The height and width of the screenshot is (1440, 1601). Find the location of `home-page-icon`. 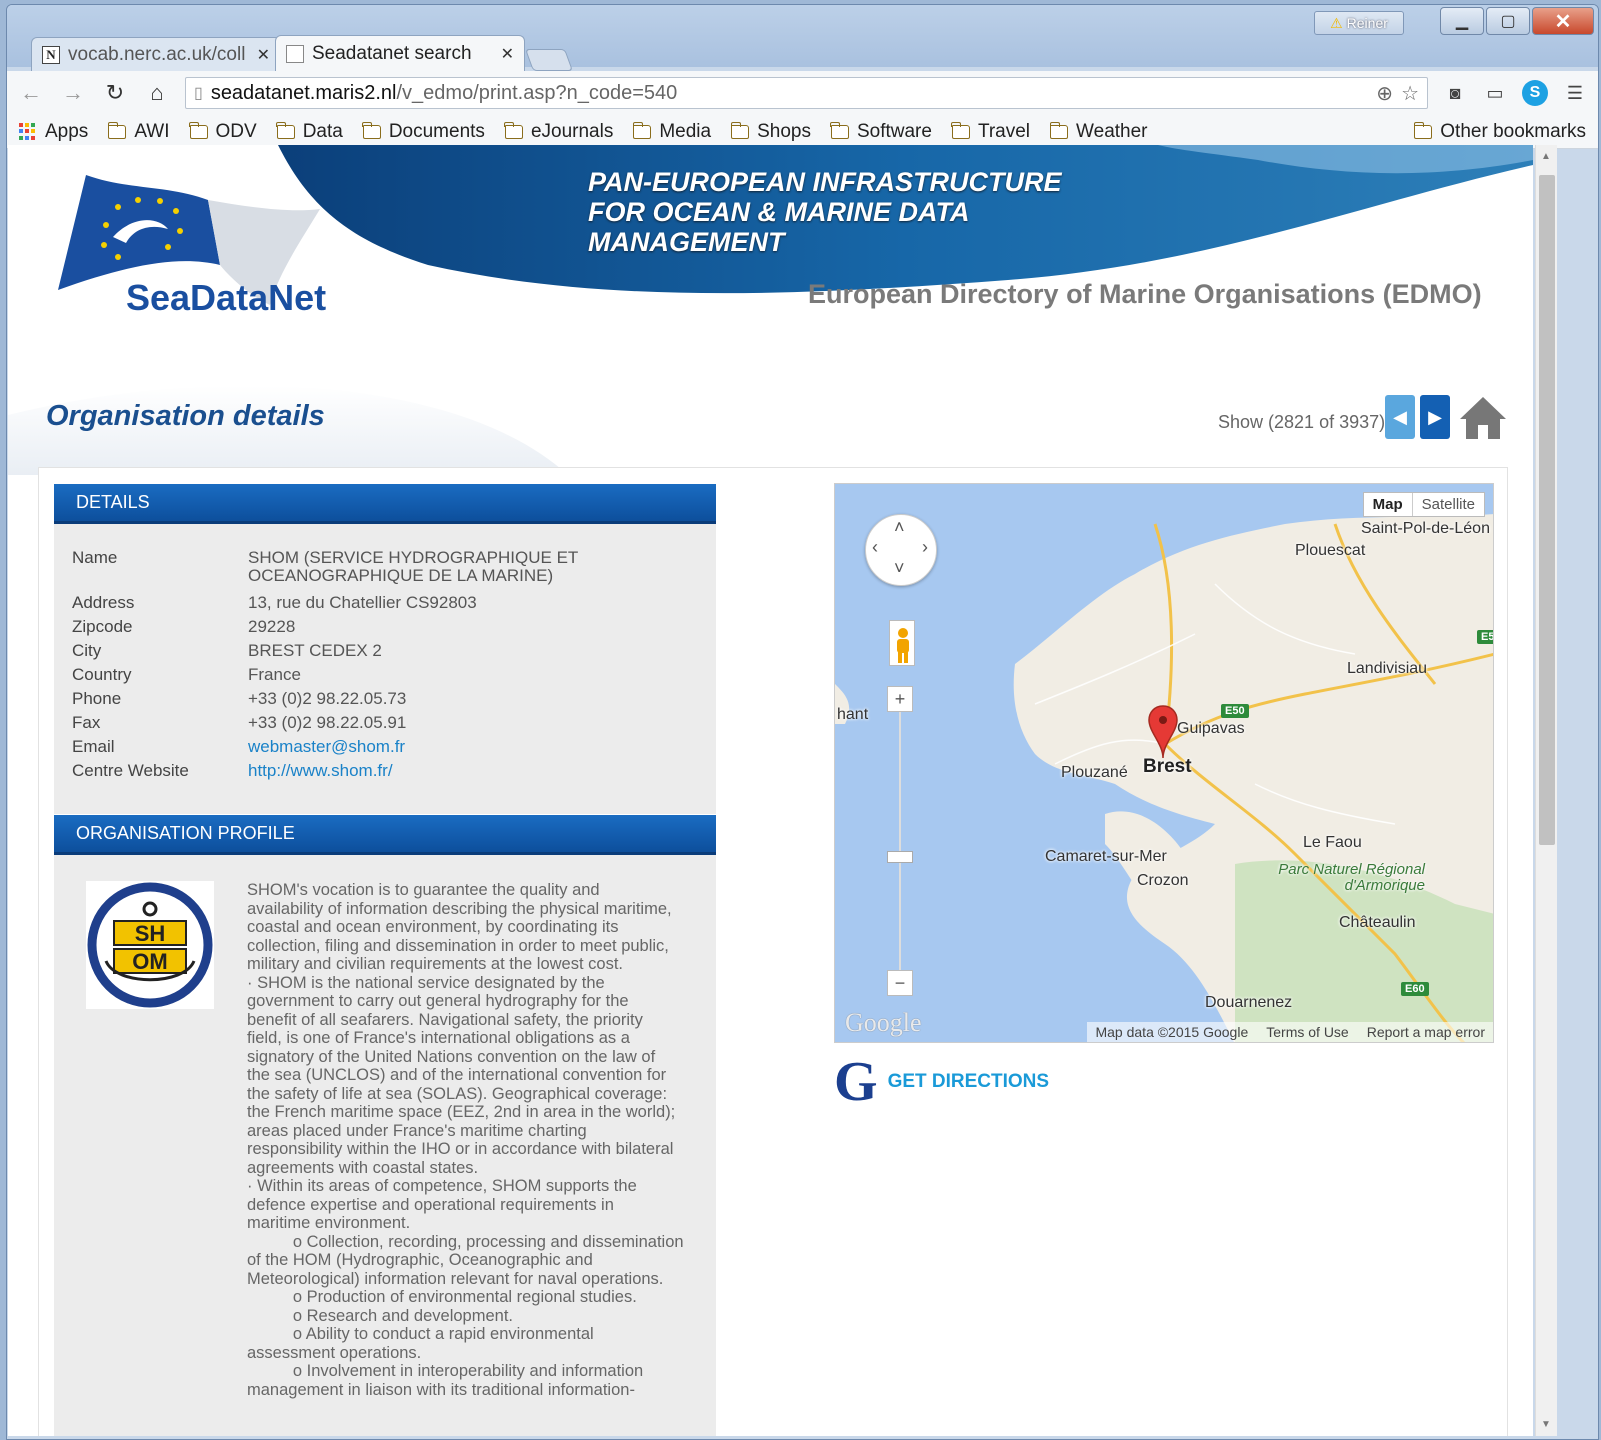

home-page-icon is located at coordinates (1483, 418).